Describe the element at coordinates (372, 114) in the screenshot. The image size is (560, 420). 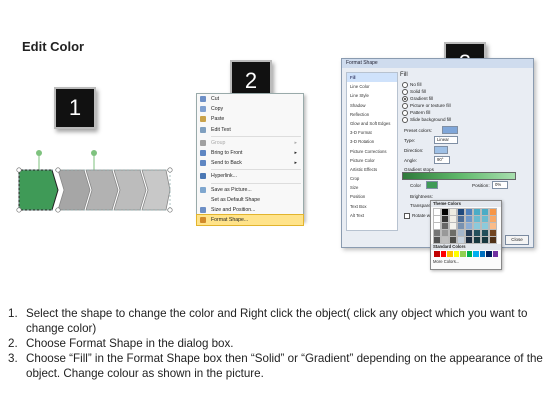
I see `sidebar-item-reflection: Reflection` at that location.